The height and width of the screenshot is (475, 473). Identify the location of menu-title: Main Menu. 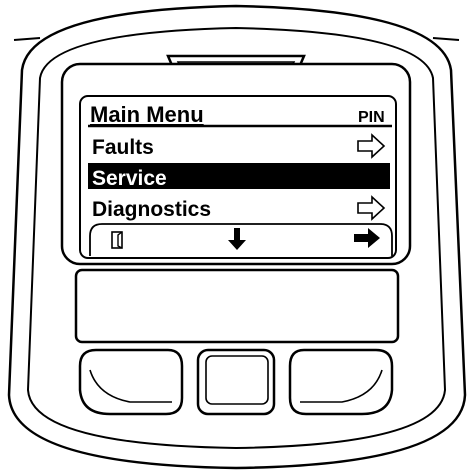
(147, 114).